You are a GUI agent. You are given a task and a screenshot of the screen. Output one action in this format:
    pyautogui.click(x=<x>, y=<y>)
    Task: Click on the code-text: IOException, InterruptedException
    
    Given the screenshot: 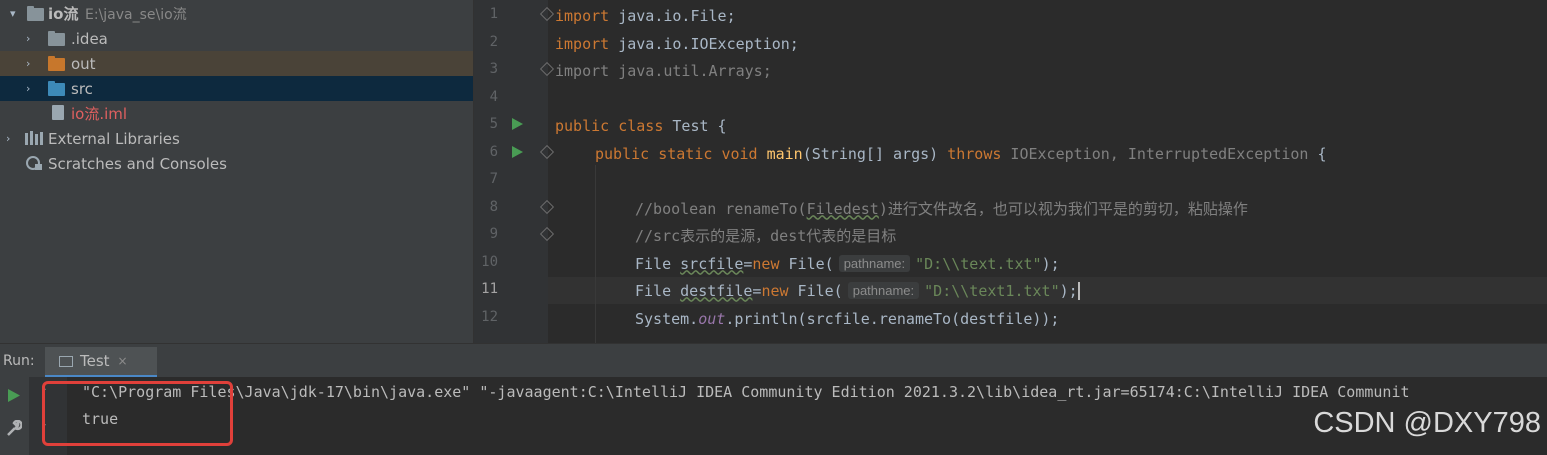 What is the action you would take?
    pyautogui.click(x=1155, y=153)
    